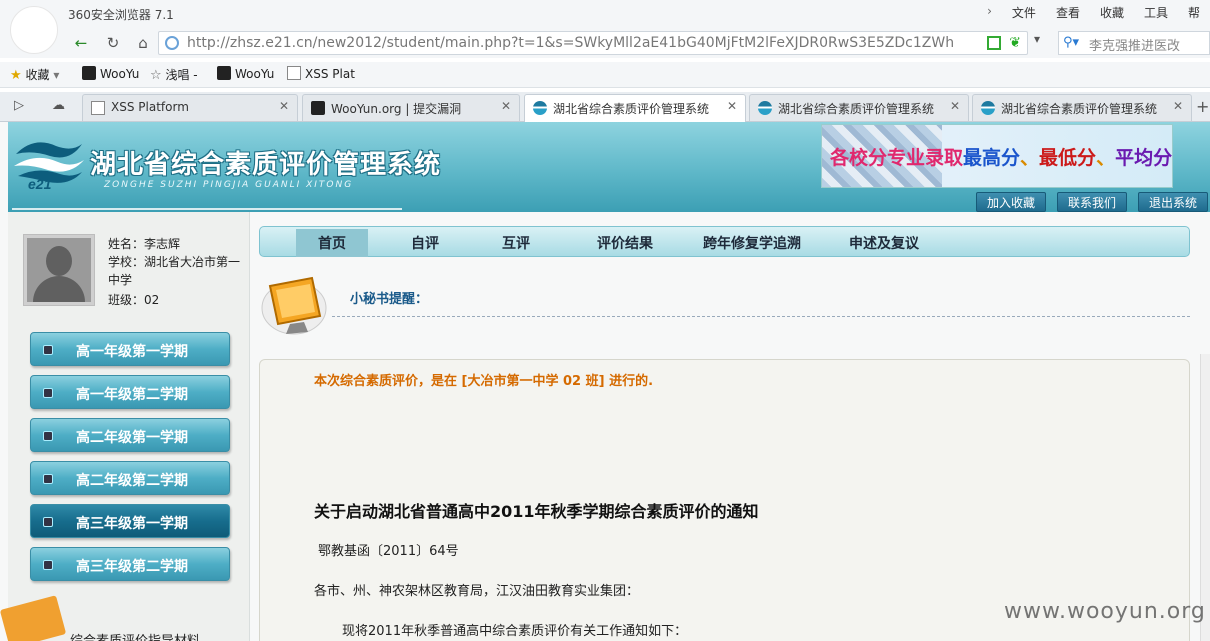 This screenshot has height=641, width=1210. I want to click on semester-label: 高三年级第二学期, so click(132, 567).